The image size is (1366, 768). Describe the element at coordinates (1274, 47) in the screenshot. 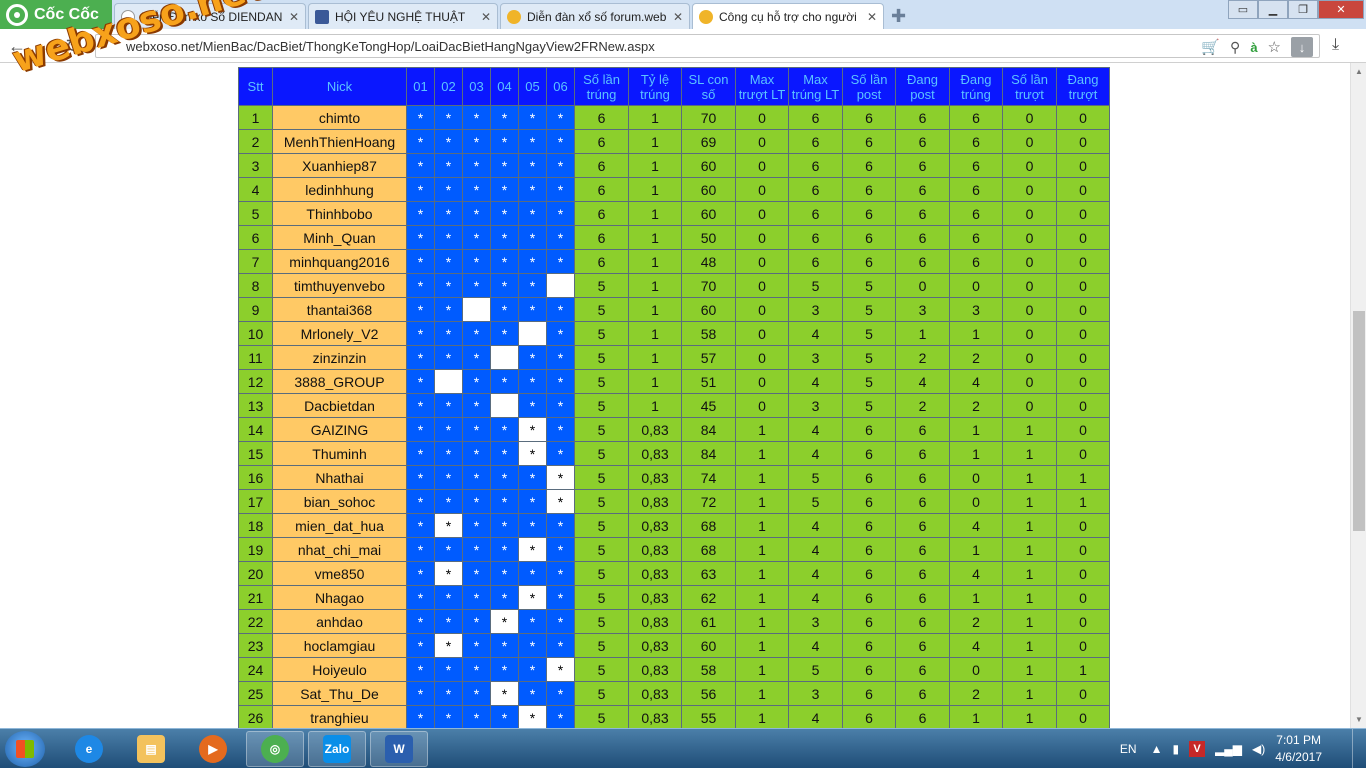

I see `star-icon: ☆` at that location.